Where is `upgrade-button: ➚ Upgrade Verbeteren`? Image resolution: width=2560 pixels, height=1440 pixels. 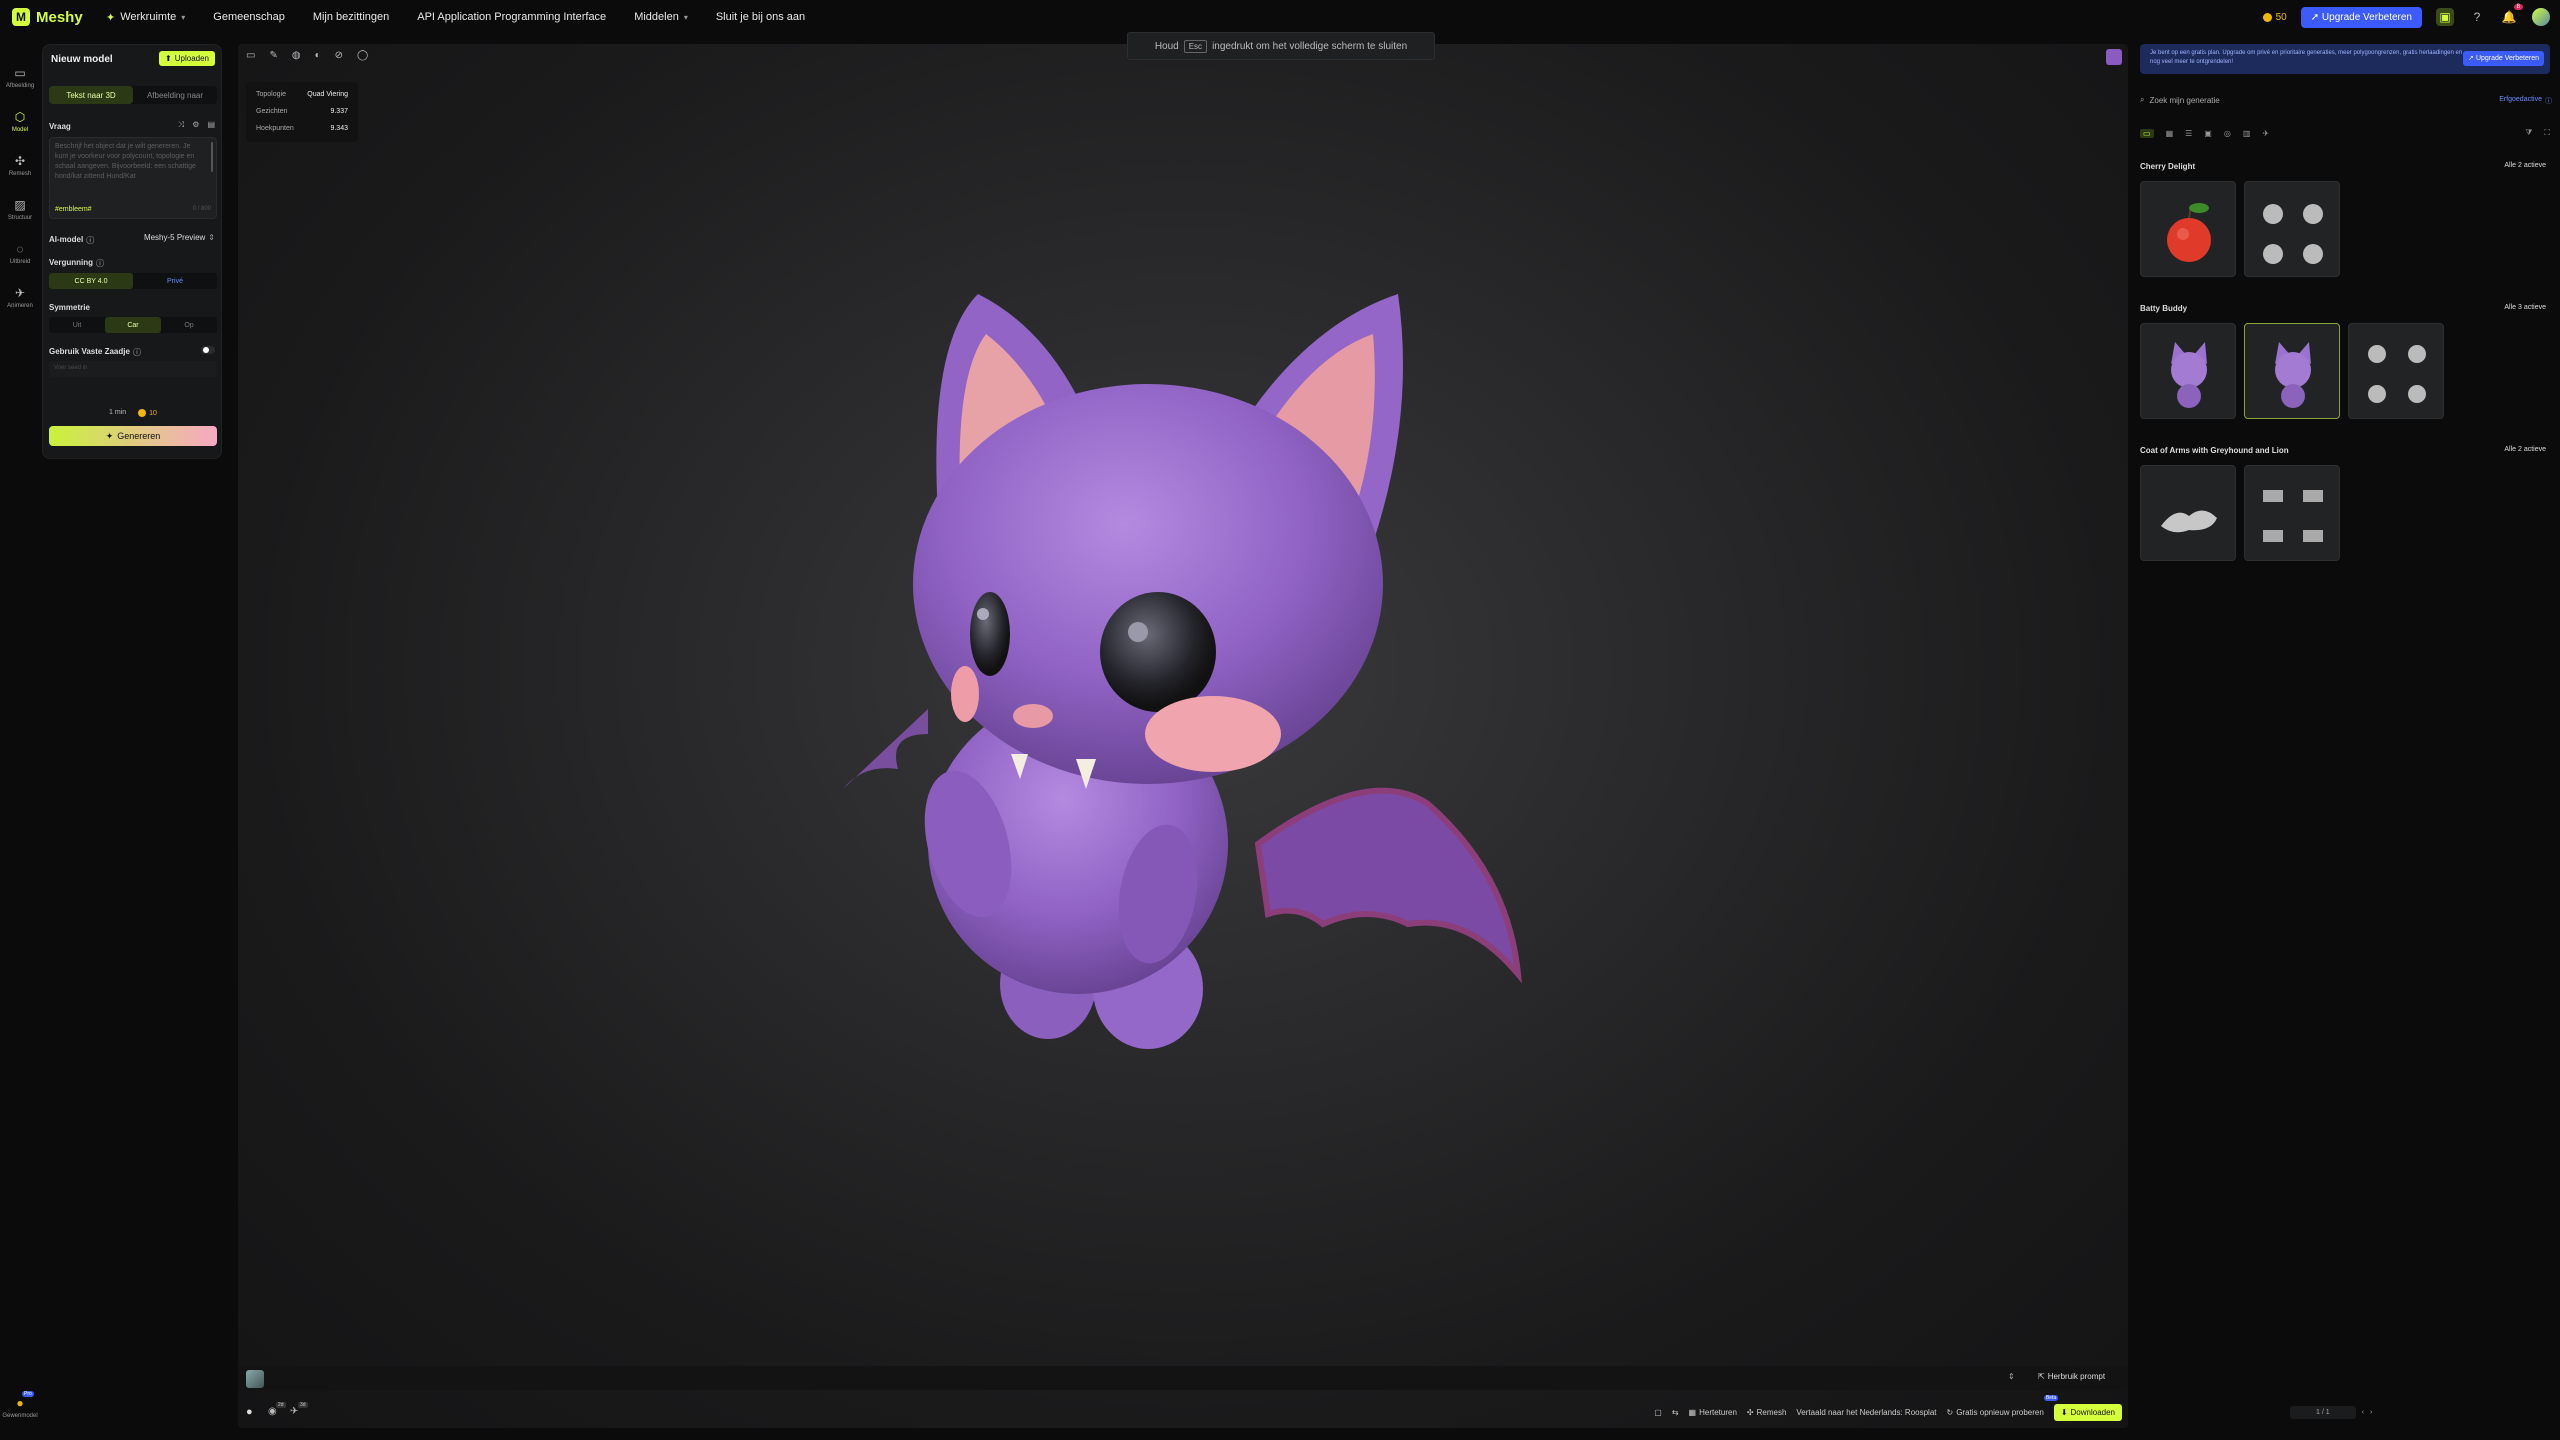 upgrade-button: ➚ Upgrade Verbeteren is located at coordinates (2361, 17).